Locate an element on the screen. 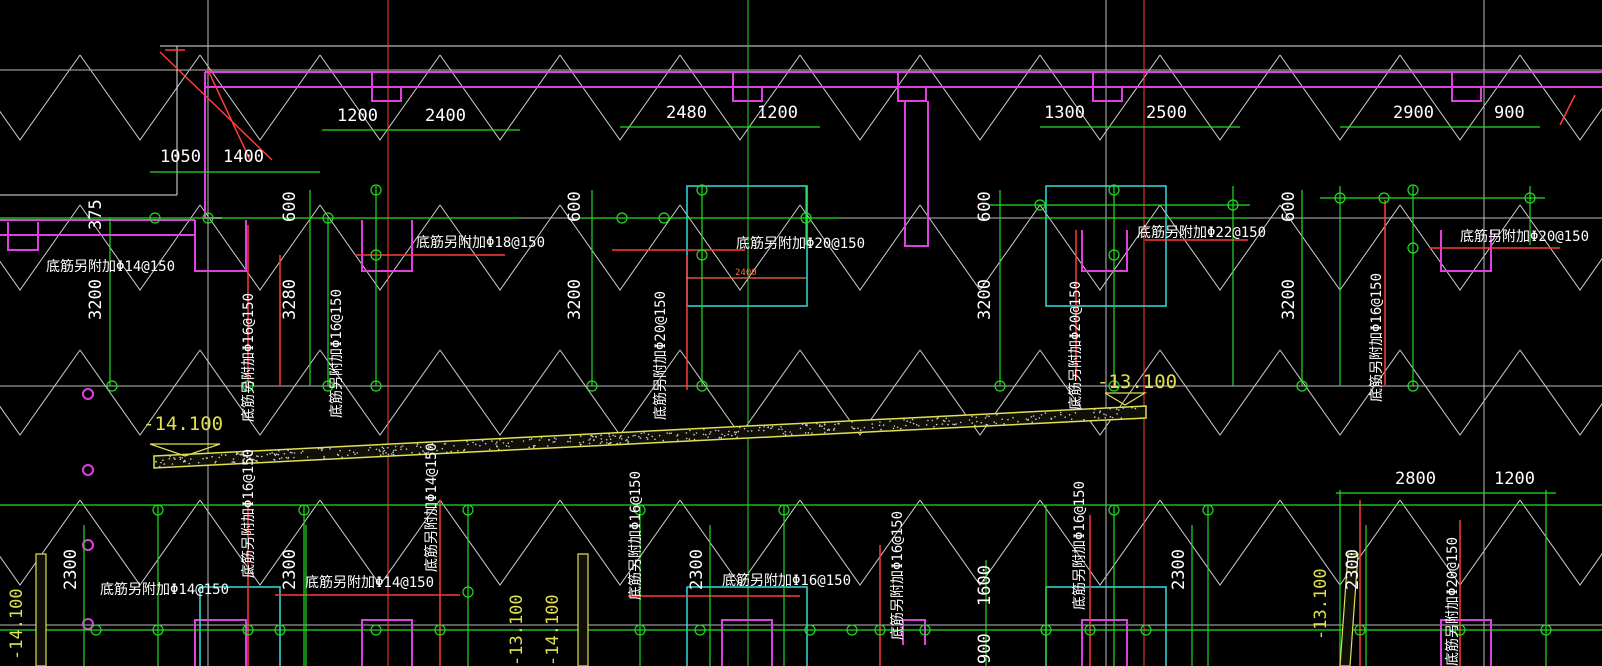 This screenshot has width=1602, height=666. dim-2500: 2500 is located at coordinates (1166, 113).